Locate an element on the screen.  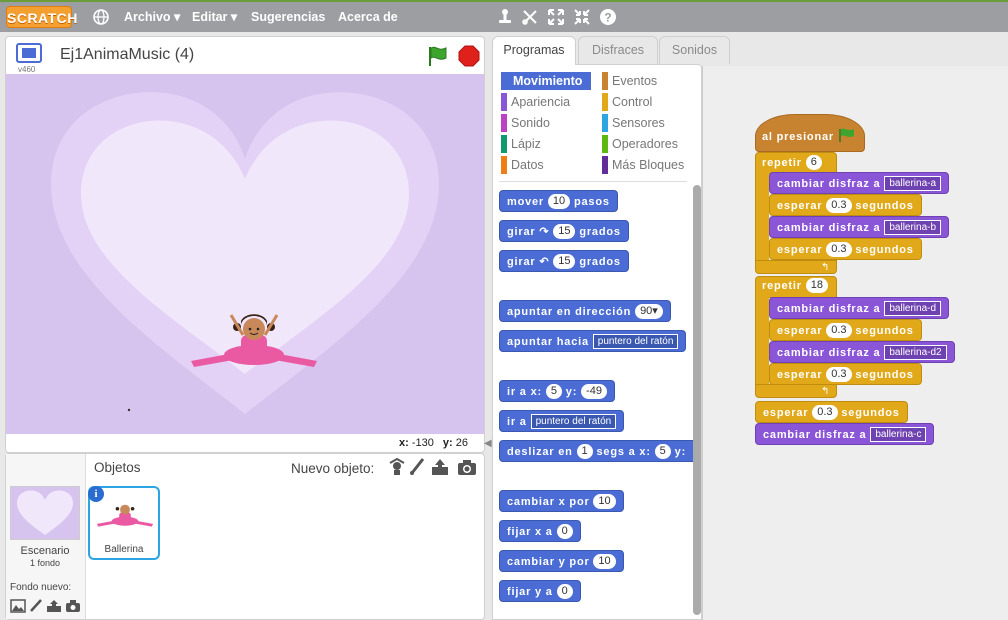
block-point-direction: apuntar en dirección 90▾ is located at coordinates (585, 311).